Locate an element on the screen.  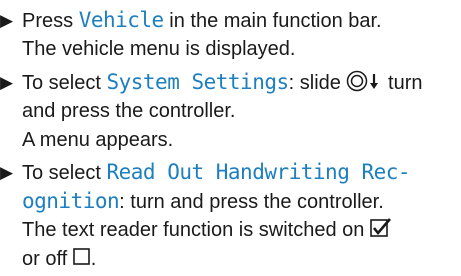
step-2-line-3: A menu appears. is located at coordinates (98, 140).